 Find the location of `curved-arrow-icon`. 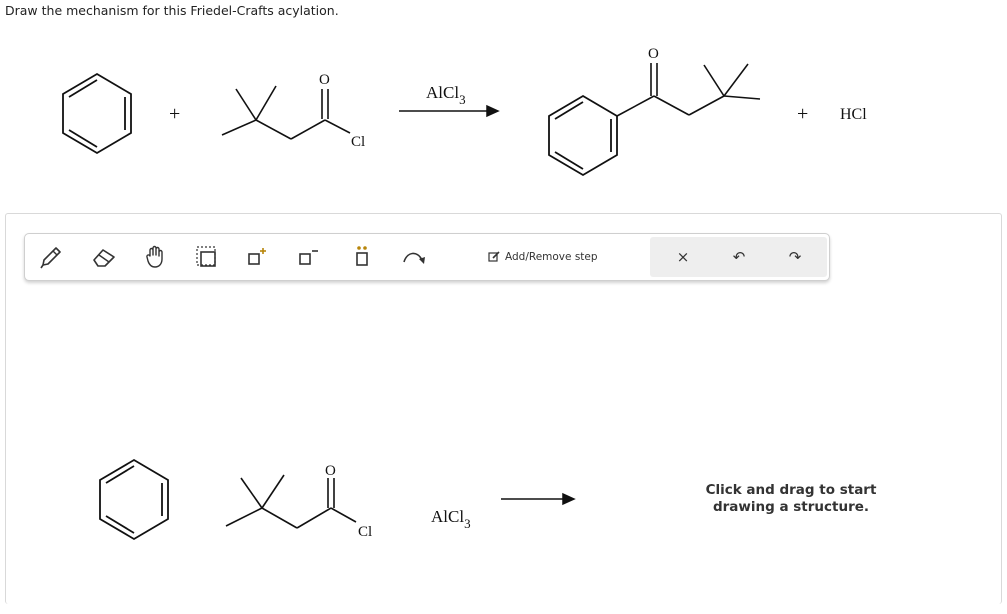

curved-arrow-icon is located at coordinates (414, 258).